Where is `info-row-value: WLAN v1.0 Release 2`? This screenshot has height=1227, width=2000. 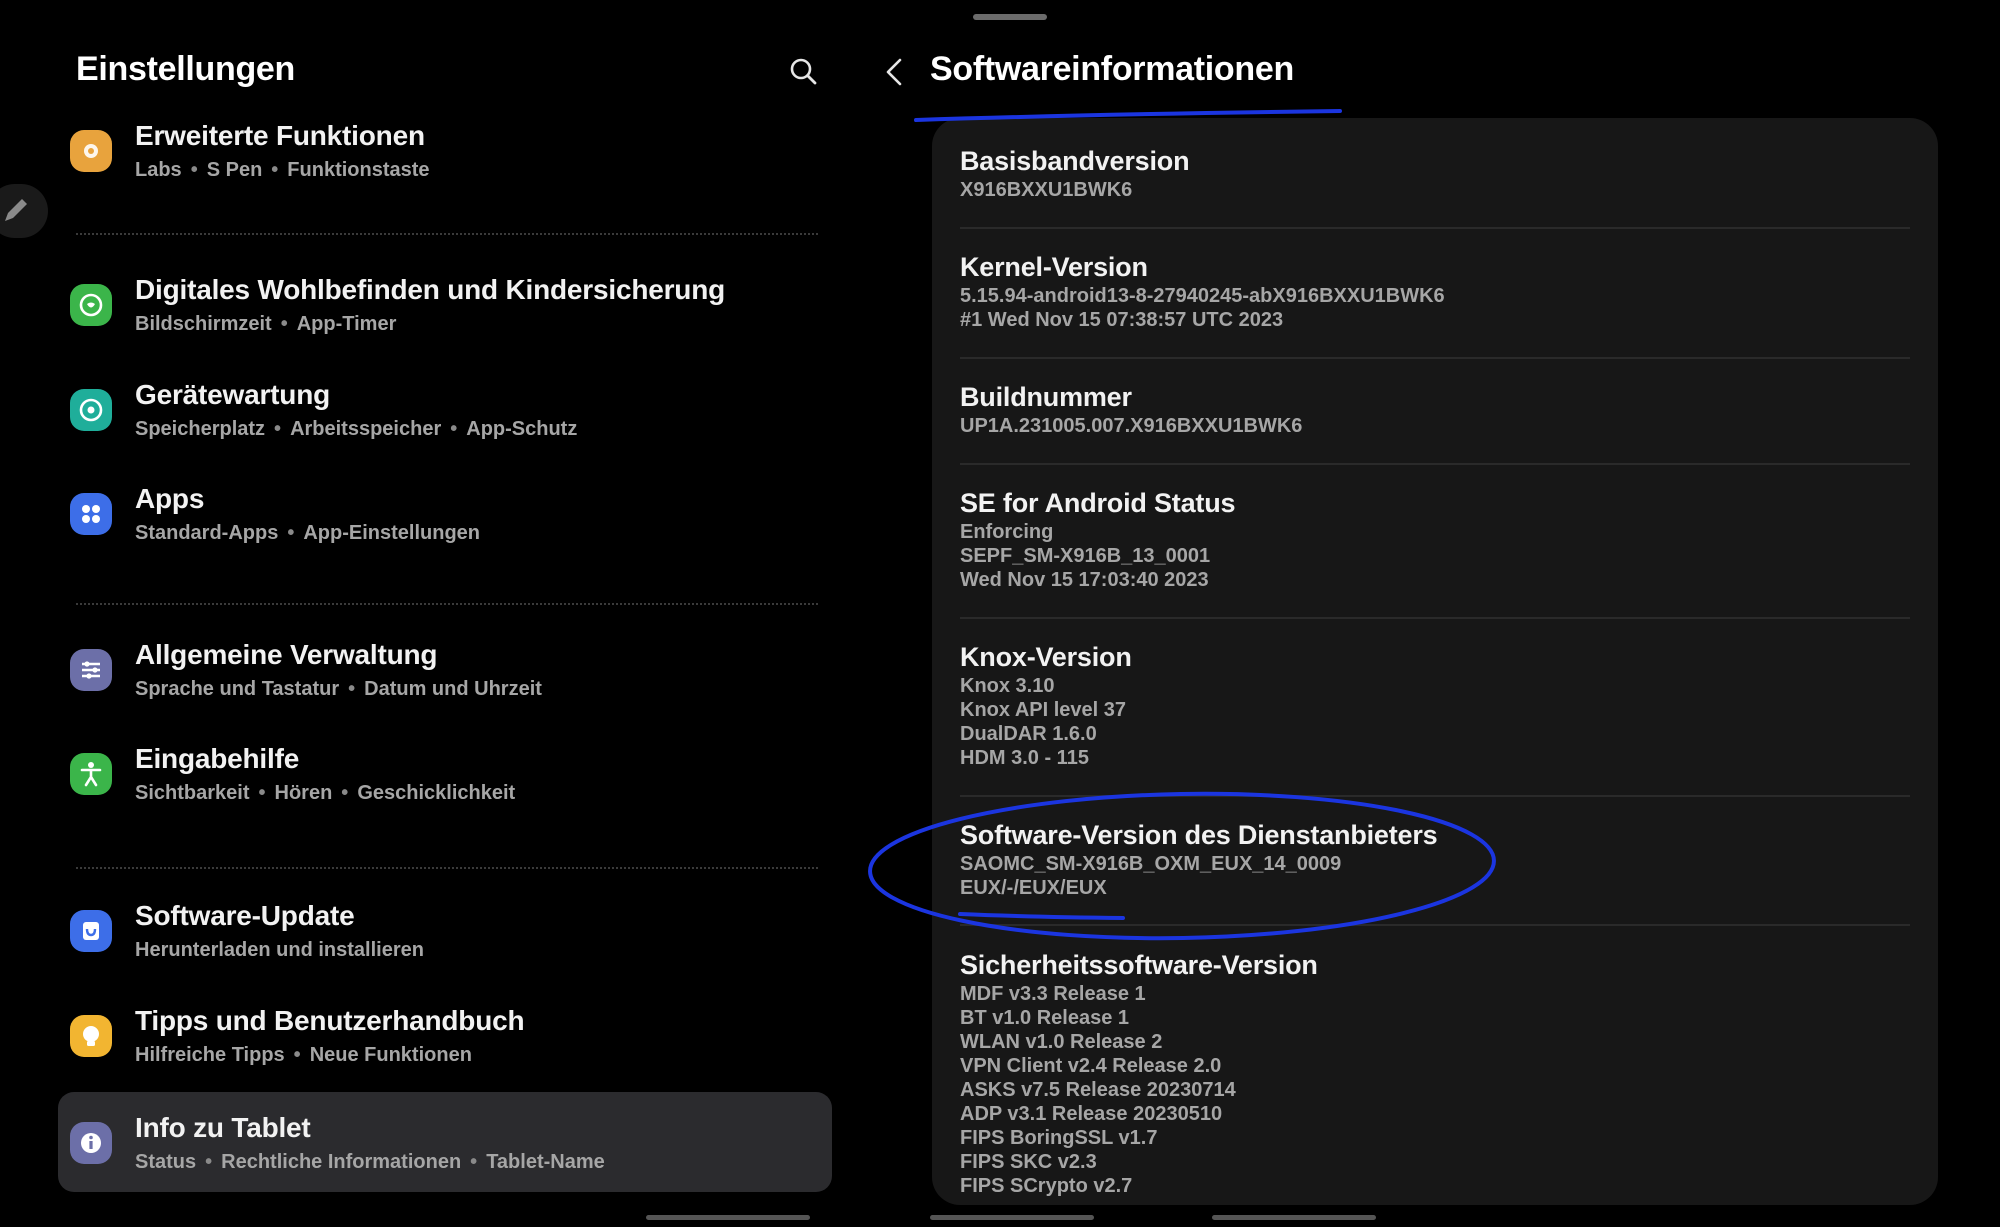 info-row-value: WLAN v1.0 Release 2 is located at coordinates (1061, 1042).